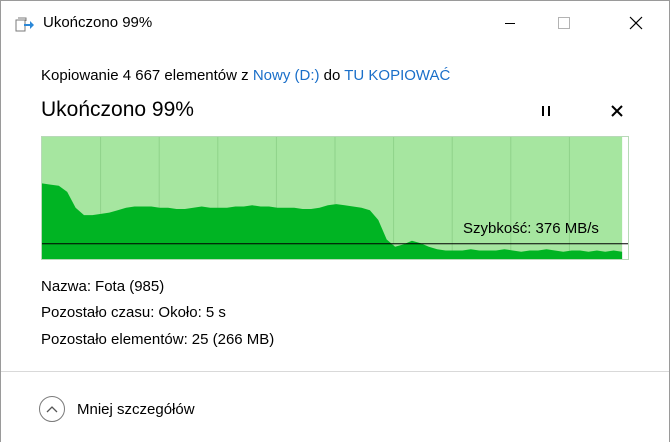  I want to click on window-title: Ukończono 99%, so click(98, 22).